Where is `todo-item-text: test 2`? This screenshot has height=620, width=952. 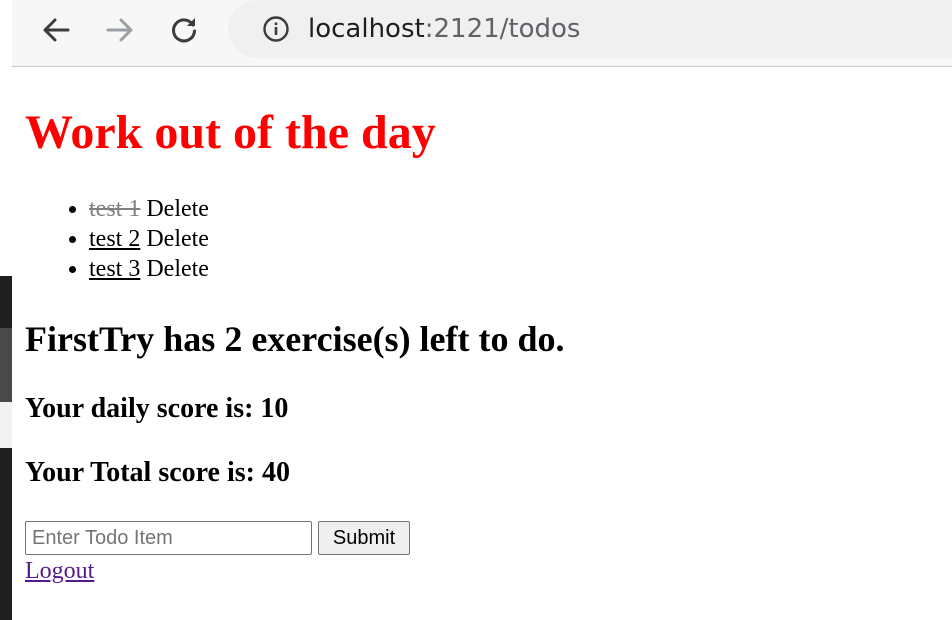 todo-item-text: test 2 is located at coordinates (114, 239).